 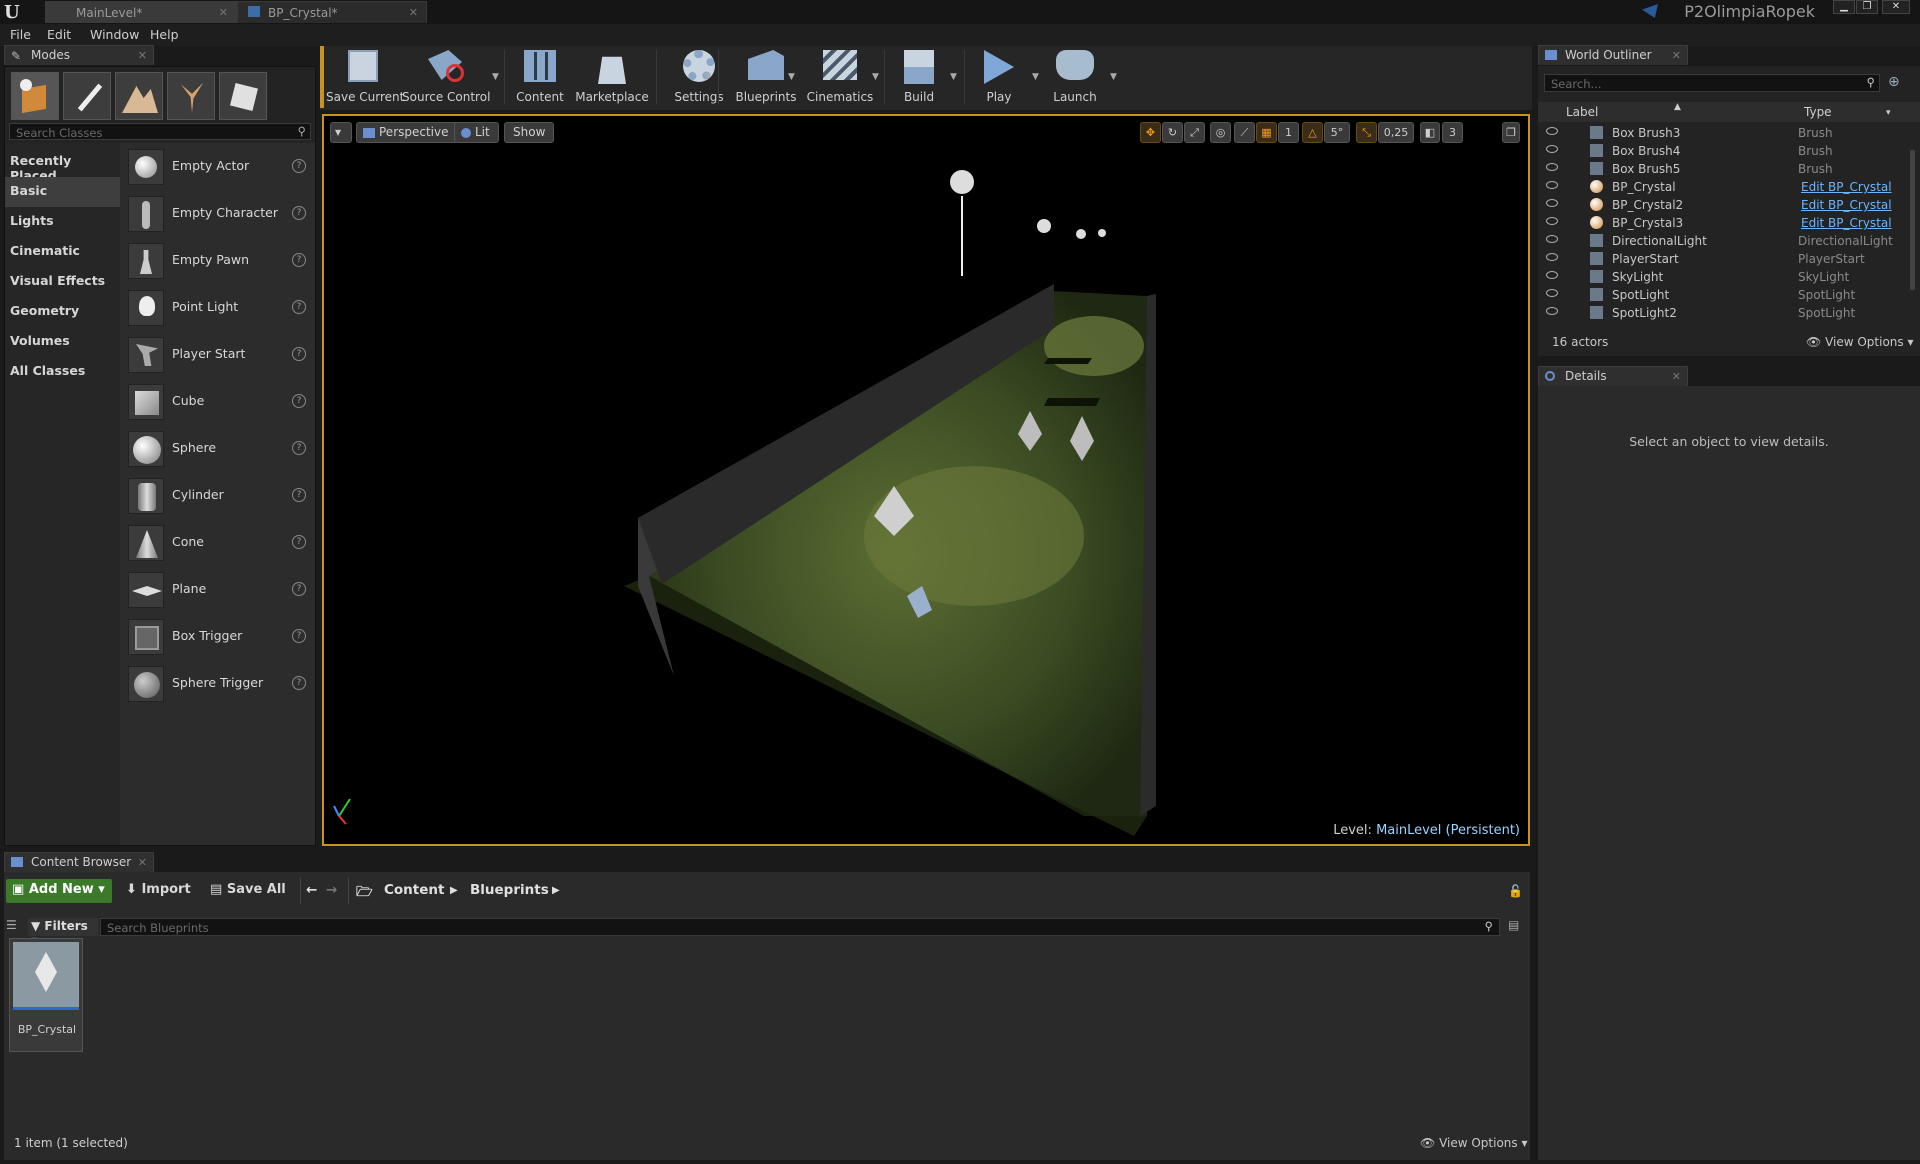 I want to click on place-item-box-trigger: Box Trigger ?, so click(x=217, y=636).